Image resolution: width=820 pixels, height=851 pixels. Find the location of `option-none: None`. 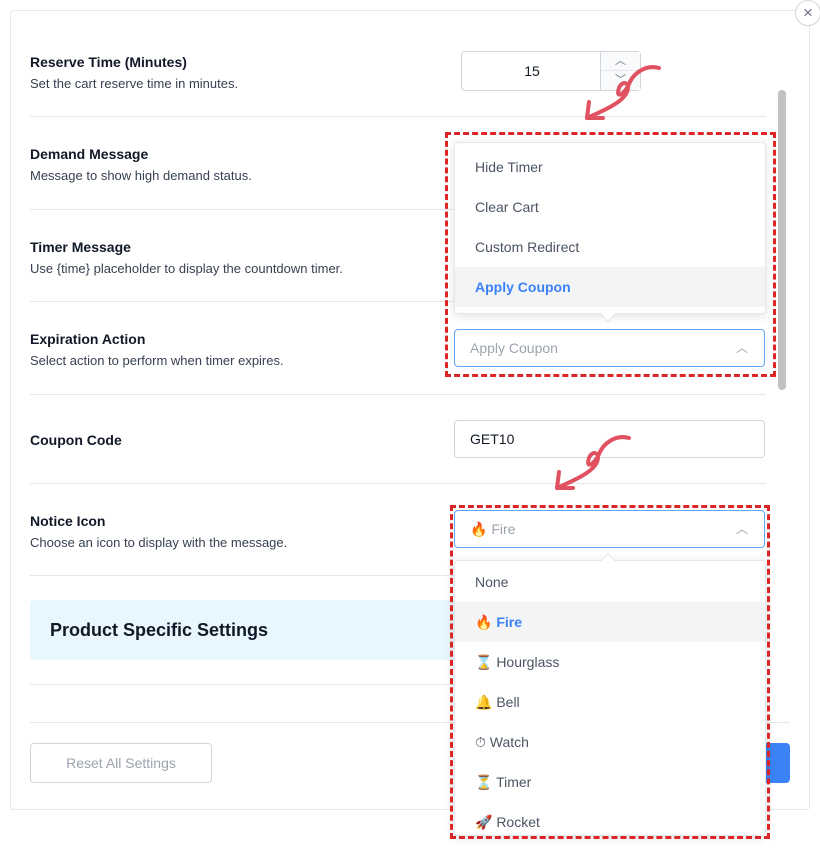

option-none: None is located at coordinates (610, 582).